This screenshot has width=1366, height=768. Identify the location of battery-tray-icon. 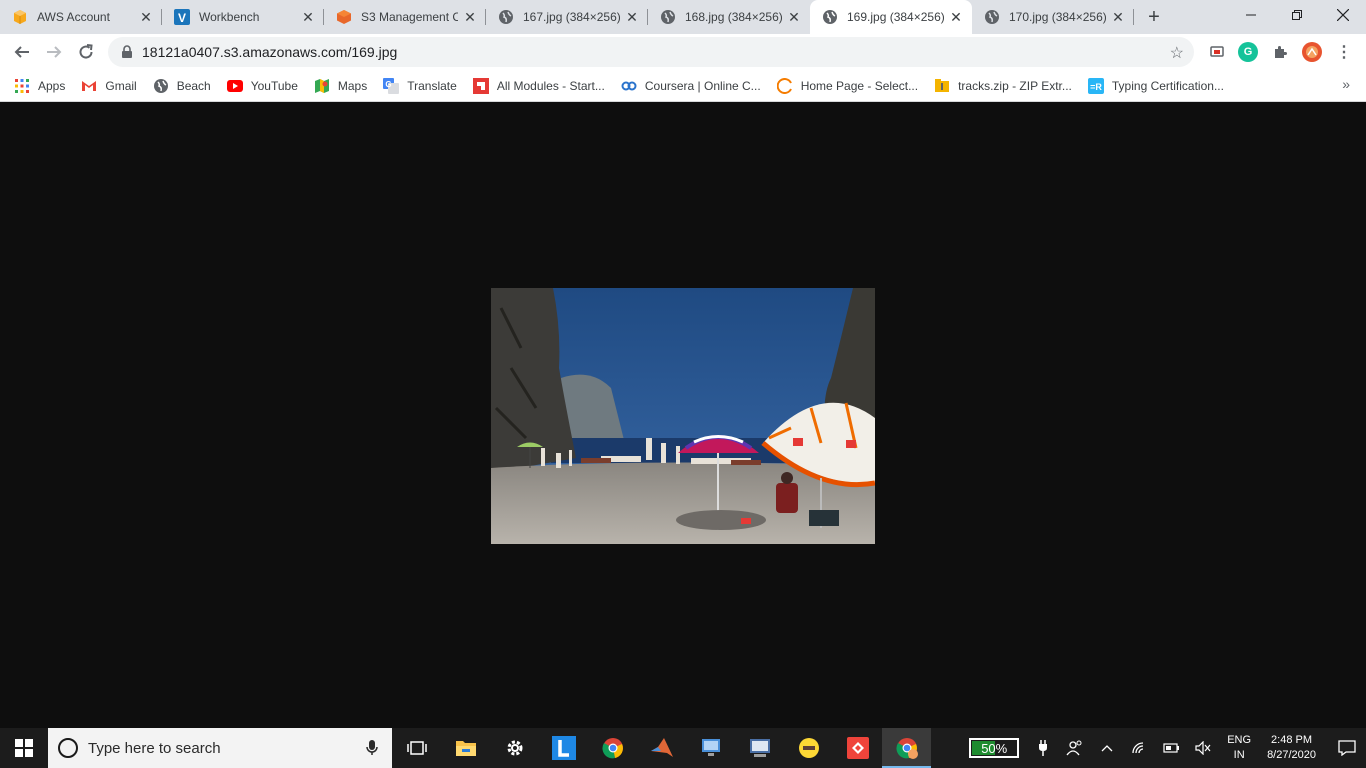
(1171, 748).